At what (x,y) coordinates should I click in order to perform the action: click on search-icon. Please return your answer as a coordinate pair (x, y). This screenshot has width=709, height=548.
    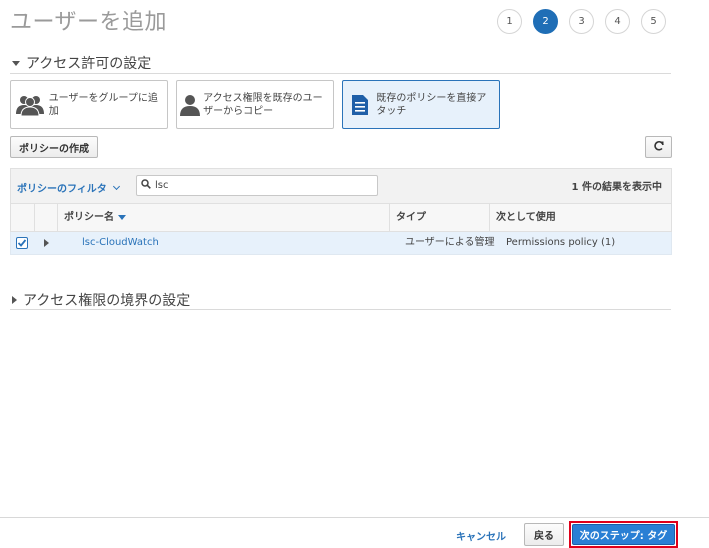
    Looking at the image, I should click on (146, 185).